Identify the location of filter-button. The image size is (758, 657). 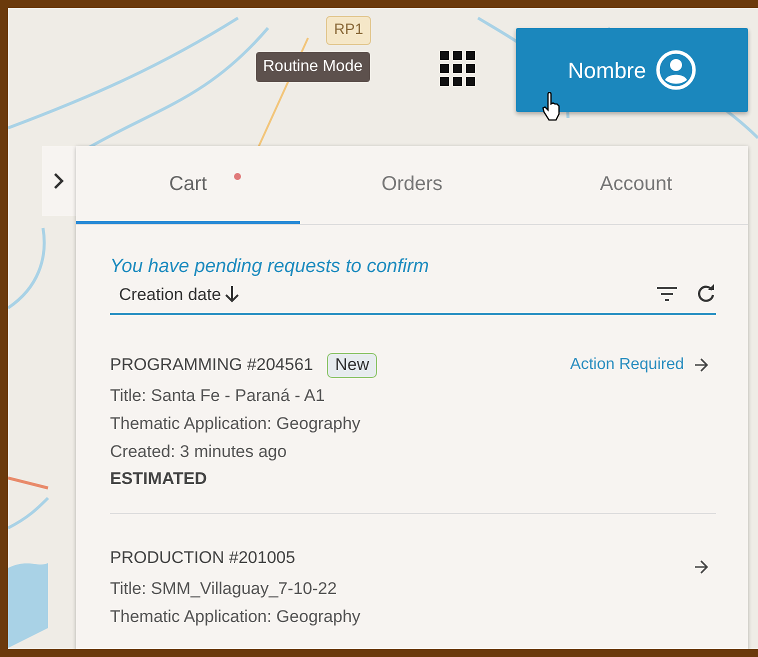
(667, 294).